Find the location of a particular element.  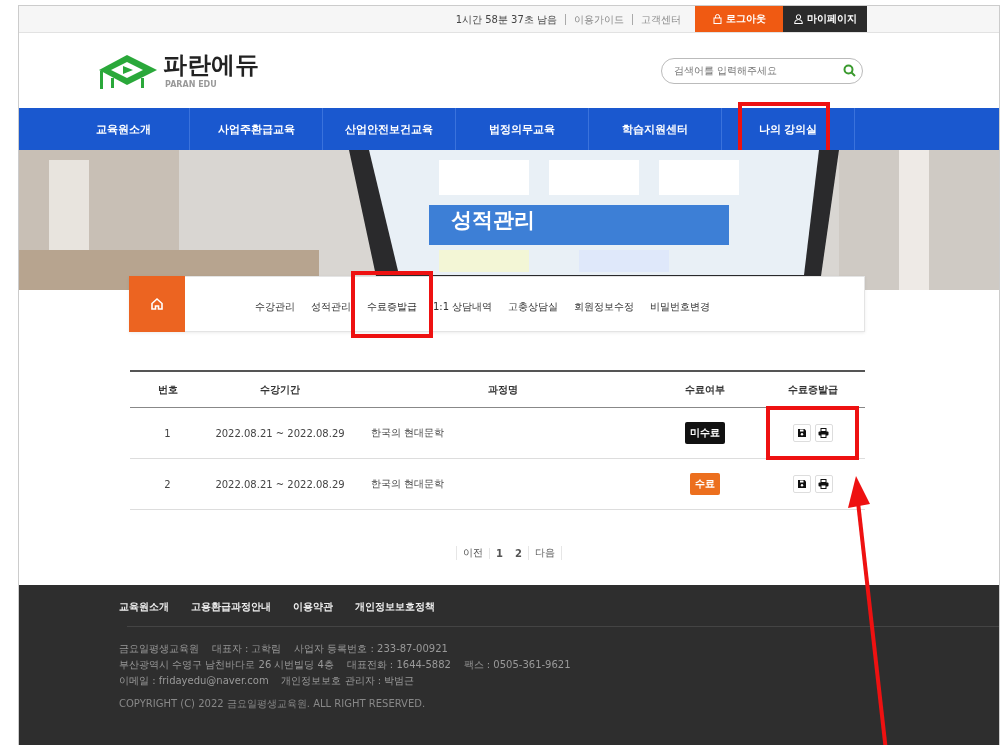

nav-item: 나의 강의실 is located at coordinates (788, 129).